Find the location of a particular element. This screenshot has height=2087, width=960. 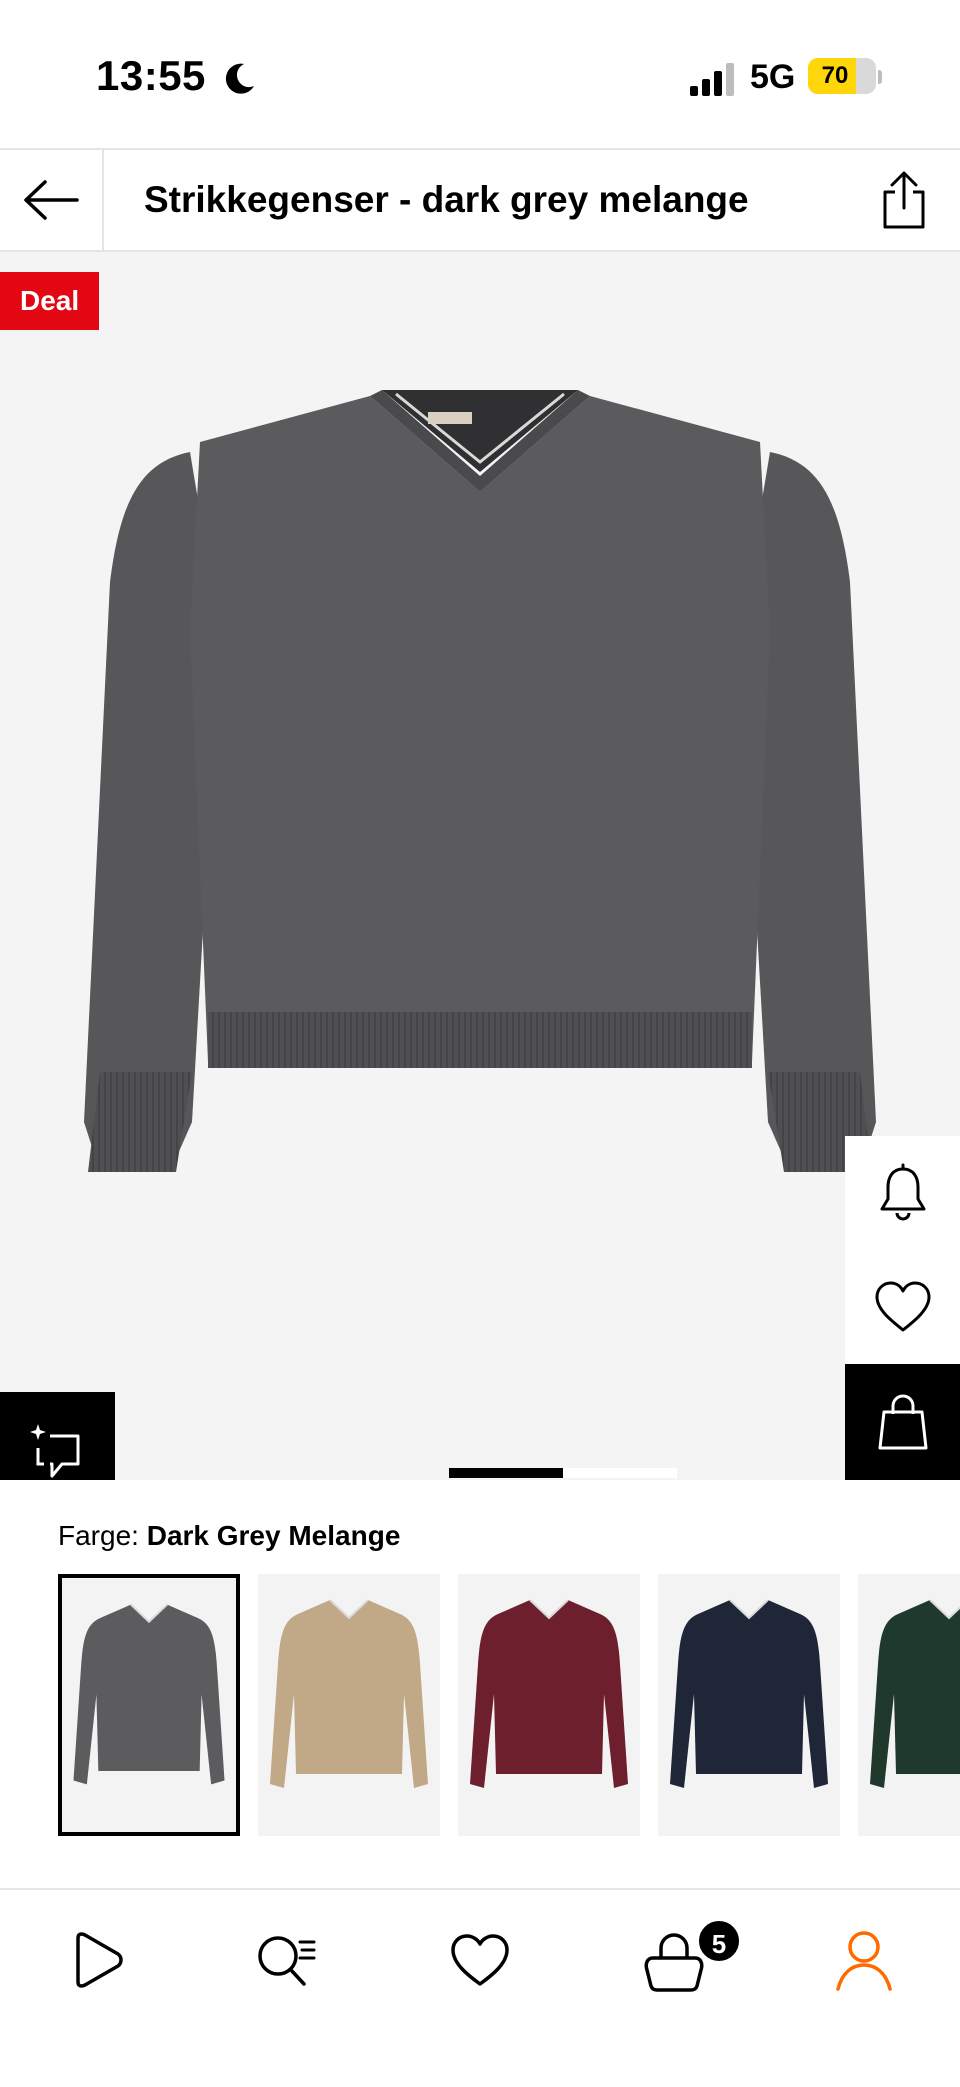

moon-icon is located at coordinates (239, 78).